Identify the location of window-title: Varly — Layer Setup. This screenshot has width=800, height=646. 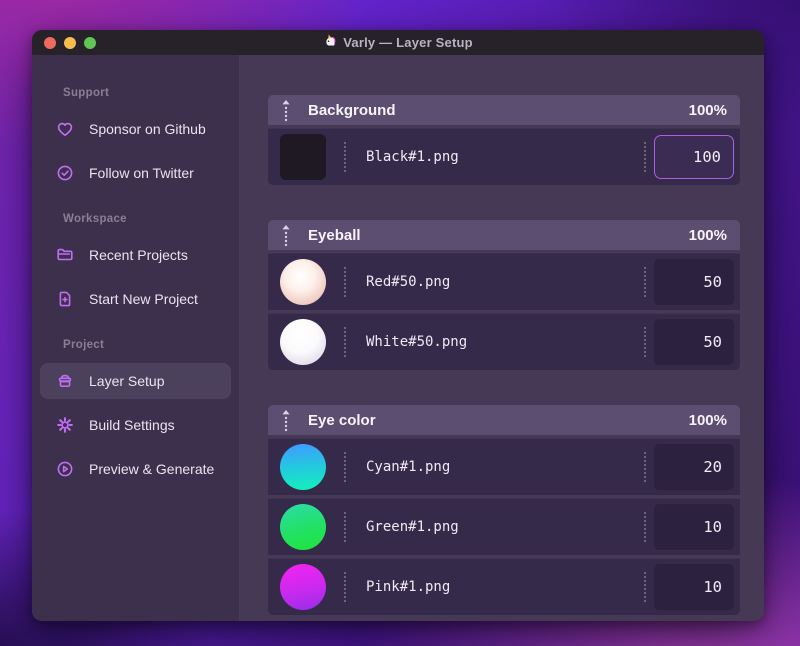
(398, 42).